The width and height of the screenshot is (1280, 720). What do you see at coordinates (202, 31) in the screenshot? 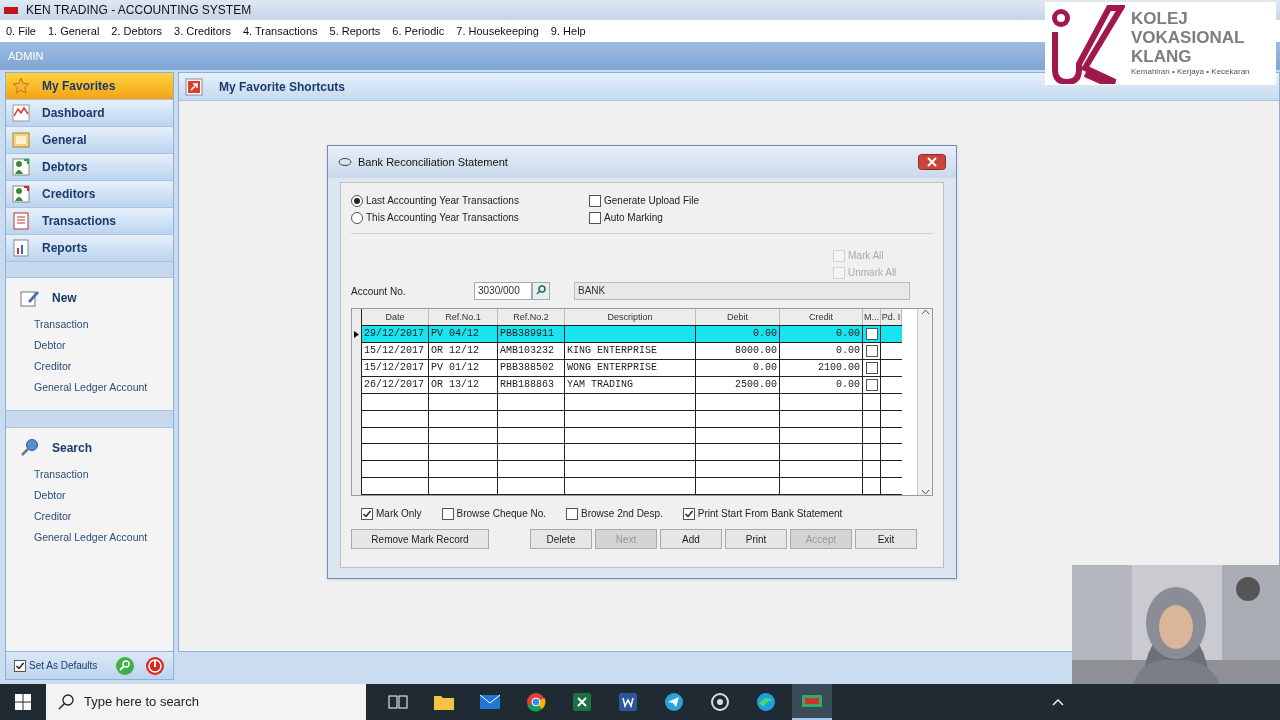
I see `menu-item: 3. Creditors` at bounding box center [202, 31].